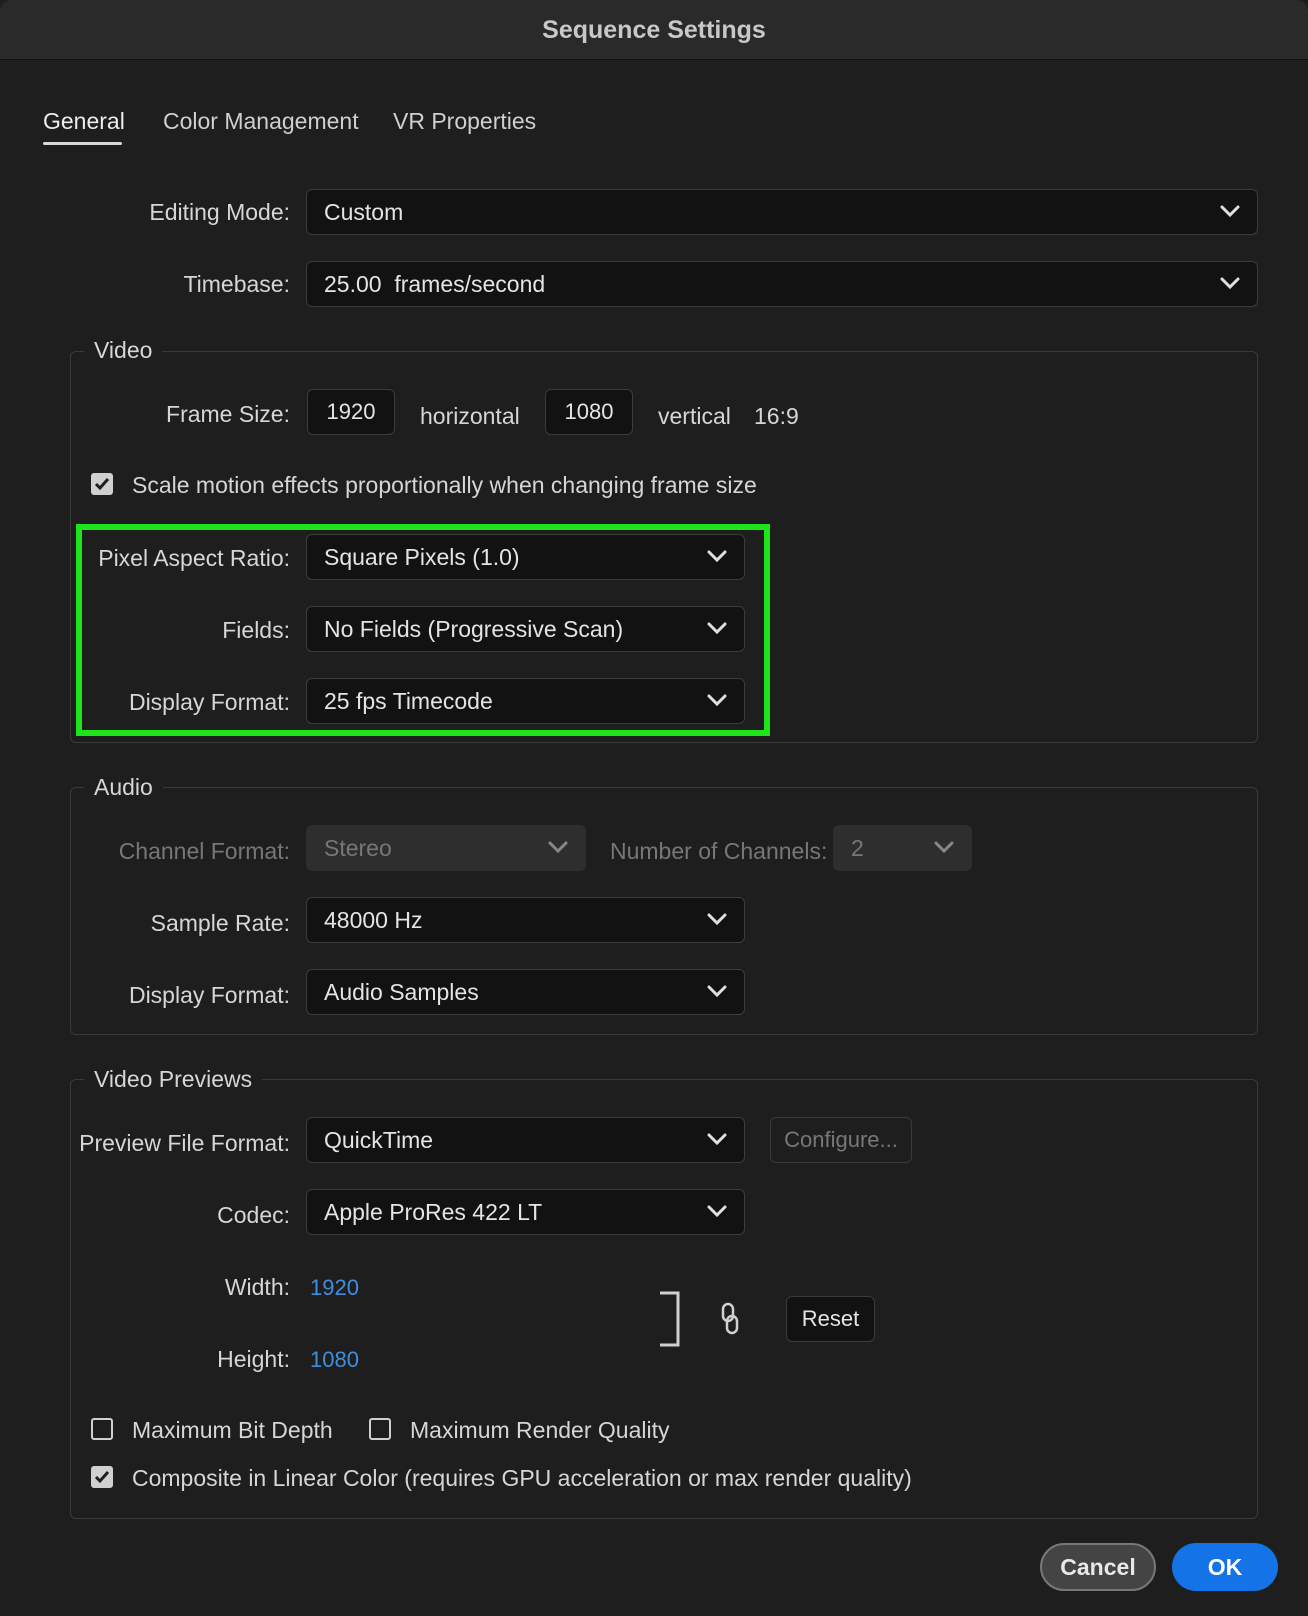 This screenshot has height=1616, width=1308. I want to click on preview-file-format-value: QuickTime, so click(379, 1140).